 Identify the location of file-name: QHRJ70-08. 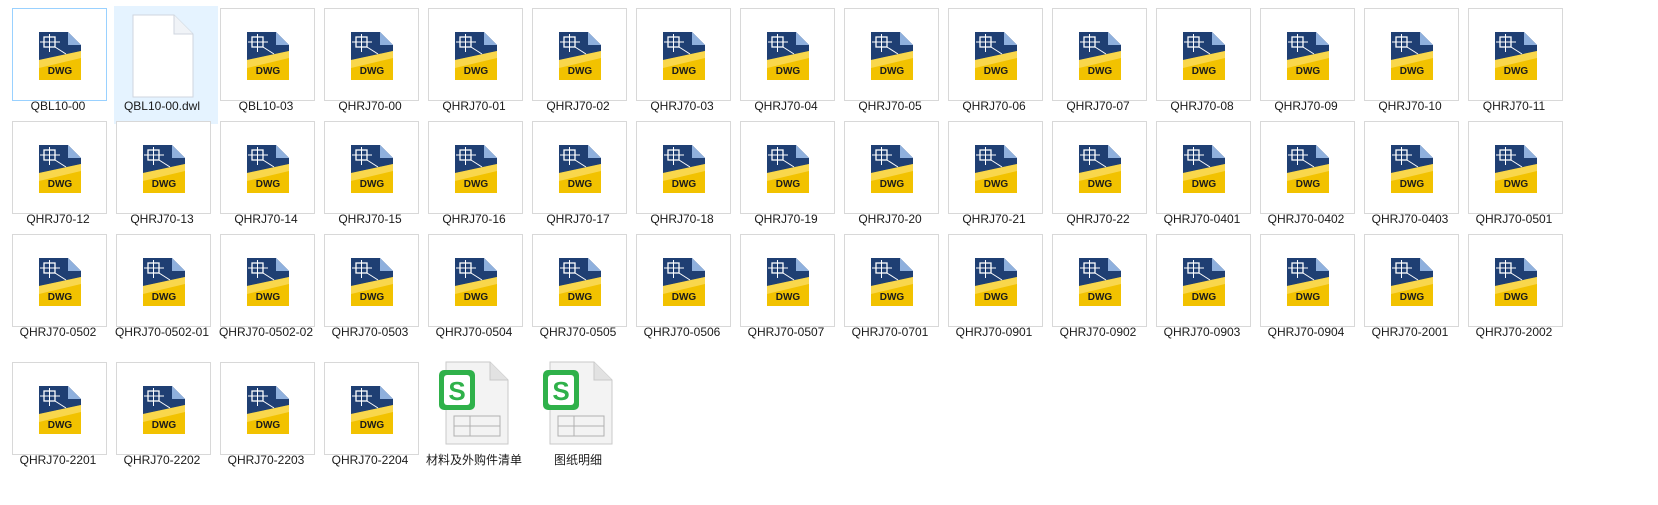
(1202, 106).